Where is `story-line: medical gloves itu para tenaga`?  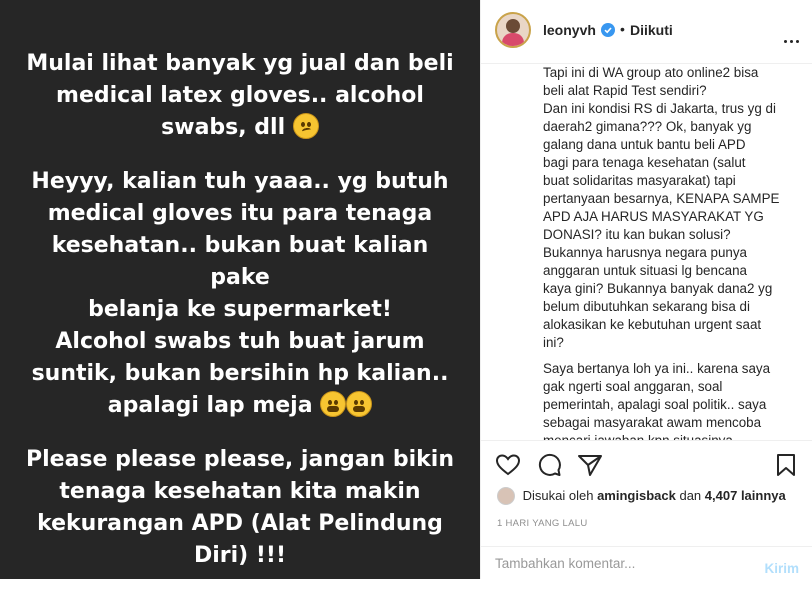
story-line: medical gloves itu para tenaga is located at coordinates (240, 213).